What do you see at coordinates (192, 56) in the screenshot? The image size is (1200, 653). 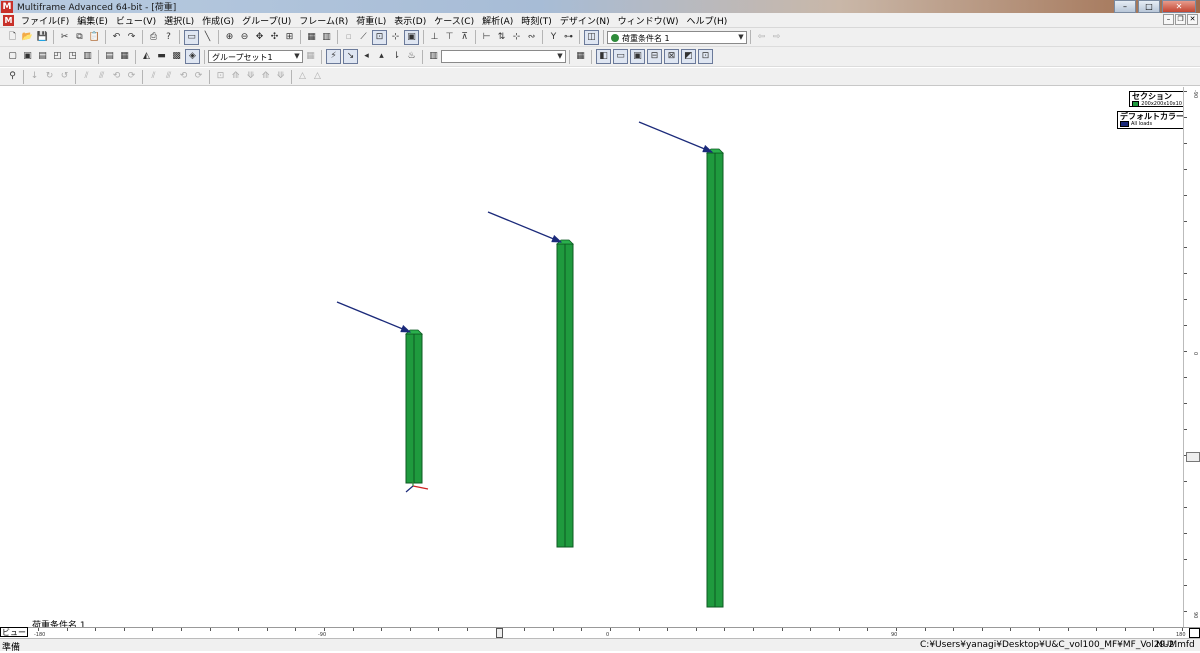 I see `render-icon: ◈` at bounding box center [192, 56].